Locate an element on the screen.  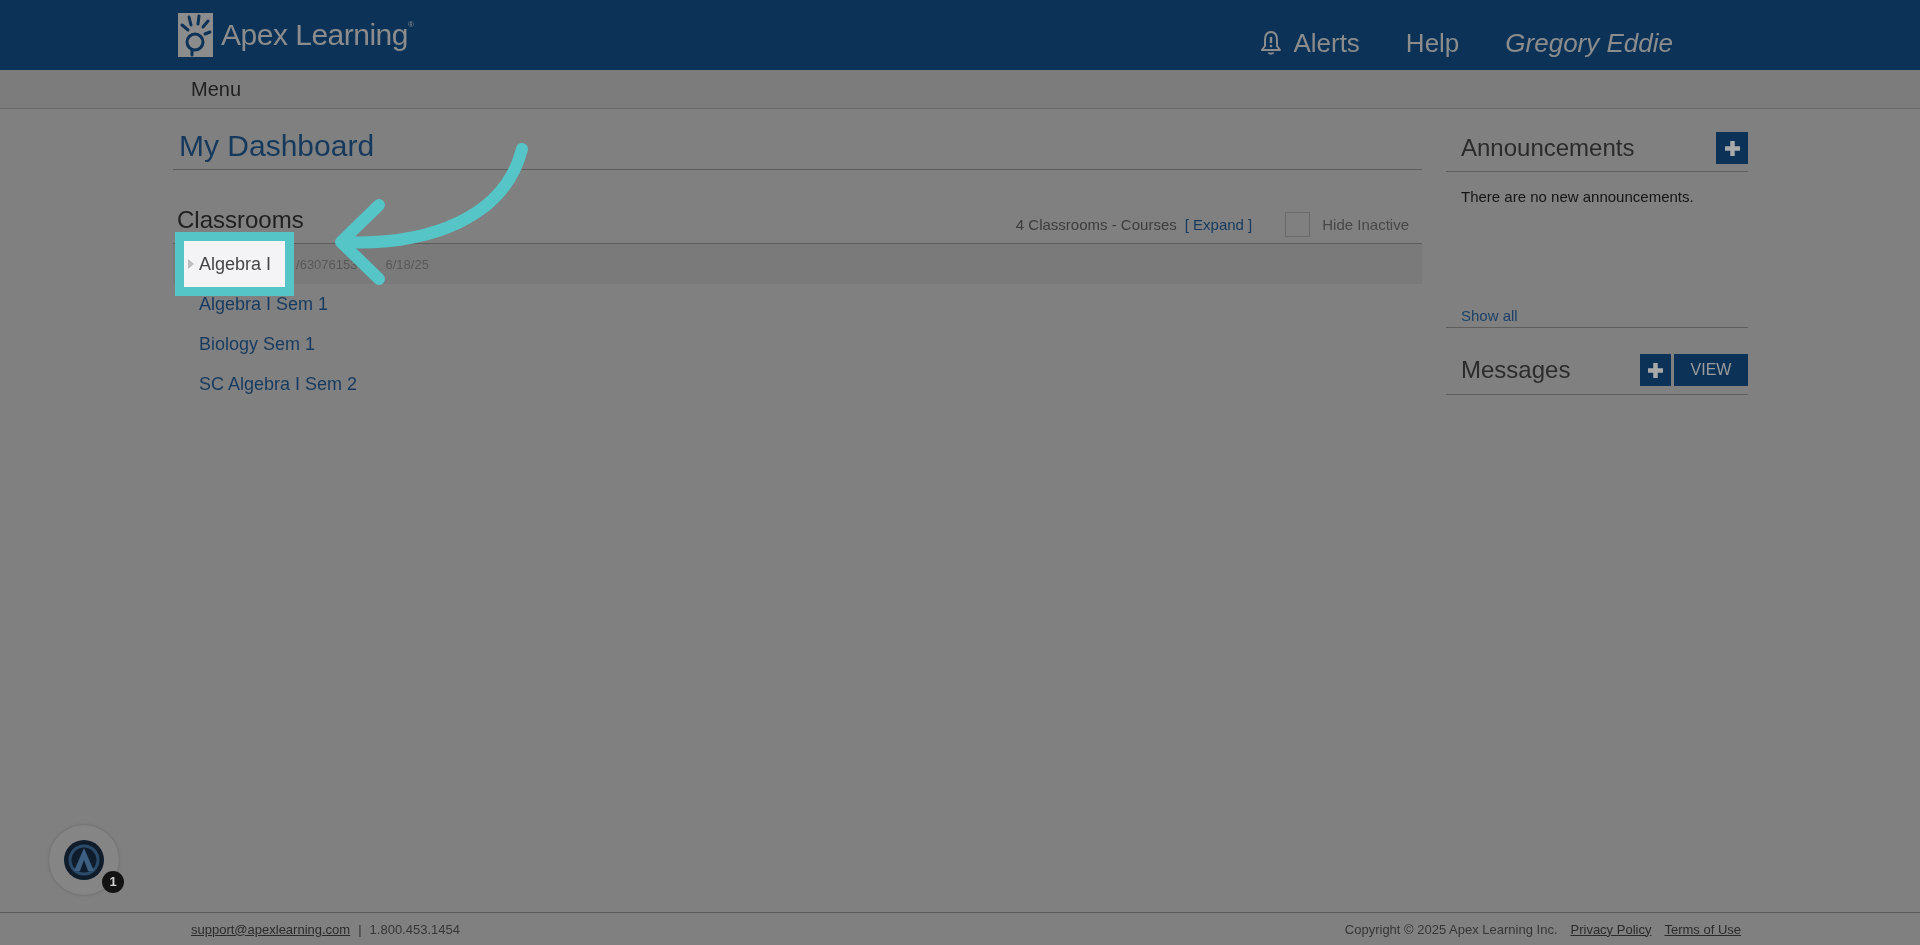
view-button: VIEW is located at coordinates (1711, 370).